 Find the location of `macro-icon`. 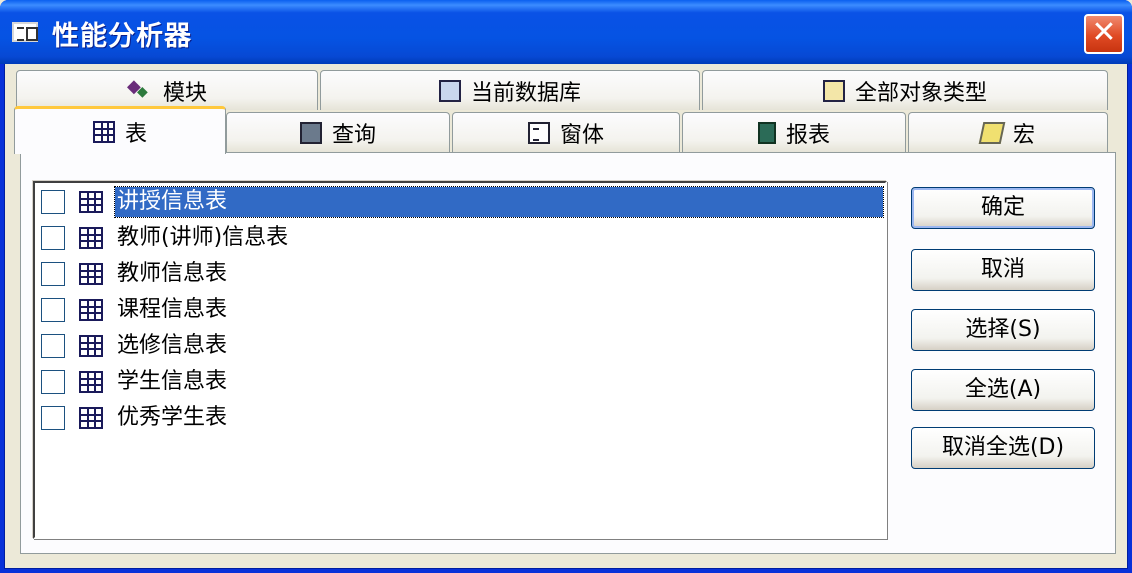

macro-icon is located at coordinates (992, 132).